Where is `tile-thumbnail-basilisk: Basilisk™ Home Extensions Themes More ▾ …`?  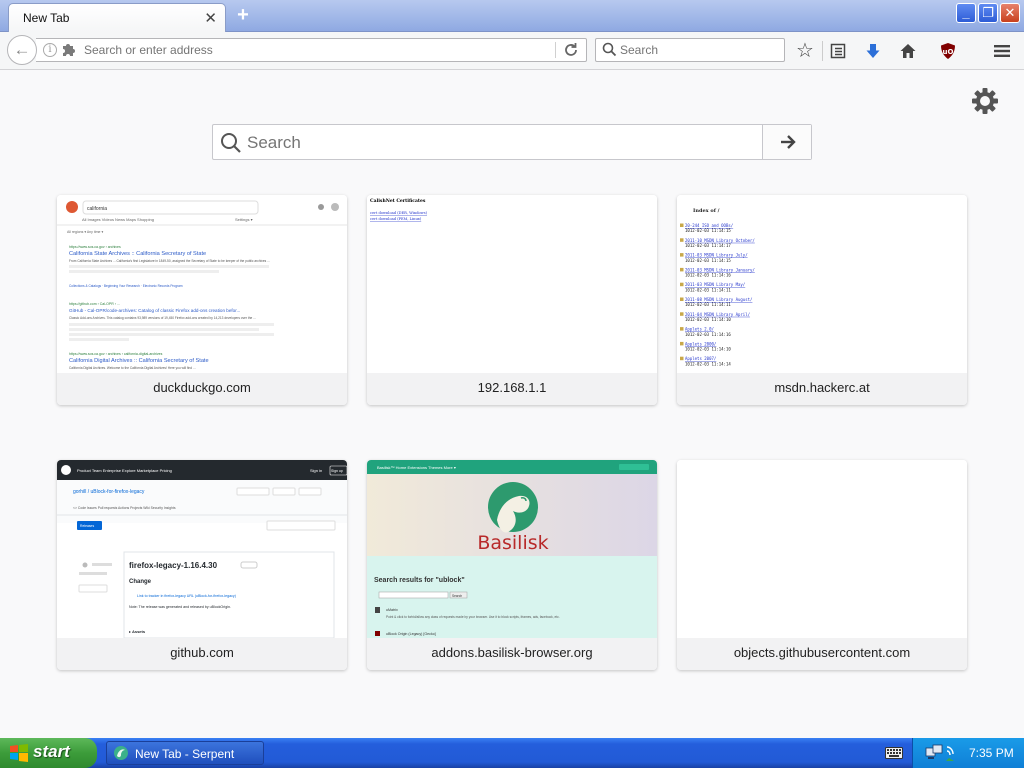 tile-thumbnail-basilisk: Basilisk™ Home Extensions Themes More ▾ … is located at coordinates (512, 549).